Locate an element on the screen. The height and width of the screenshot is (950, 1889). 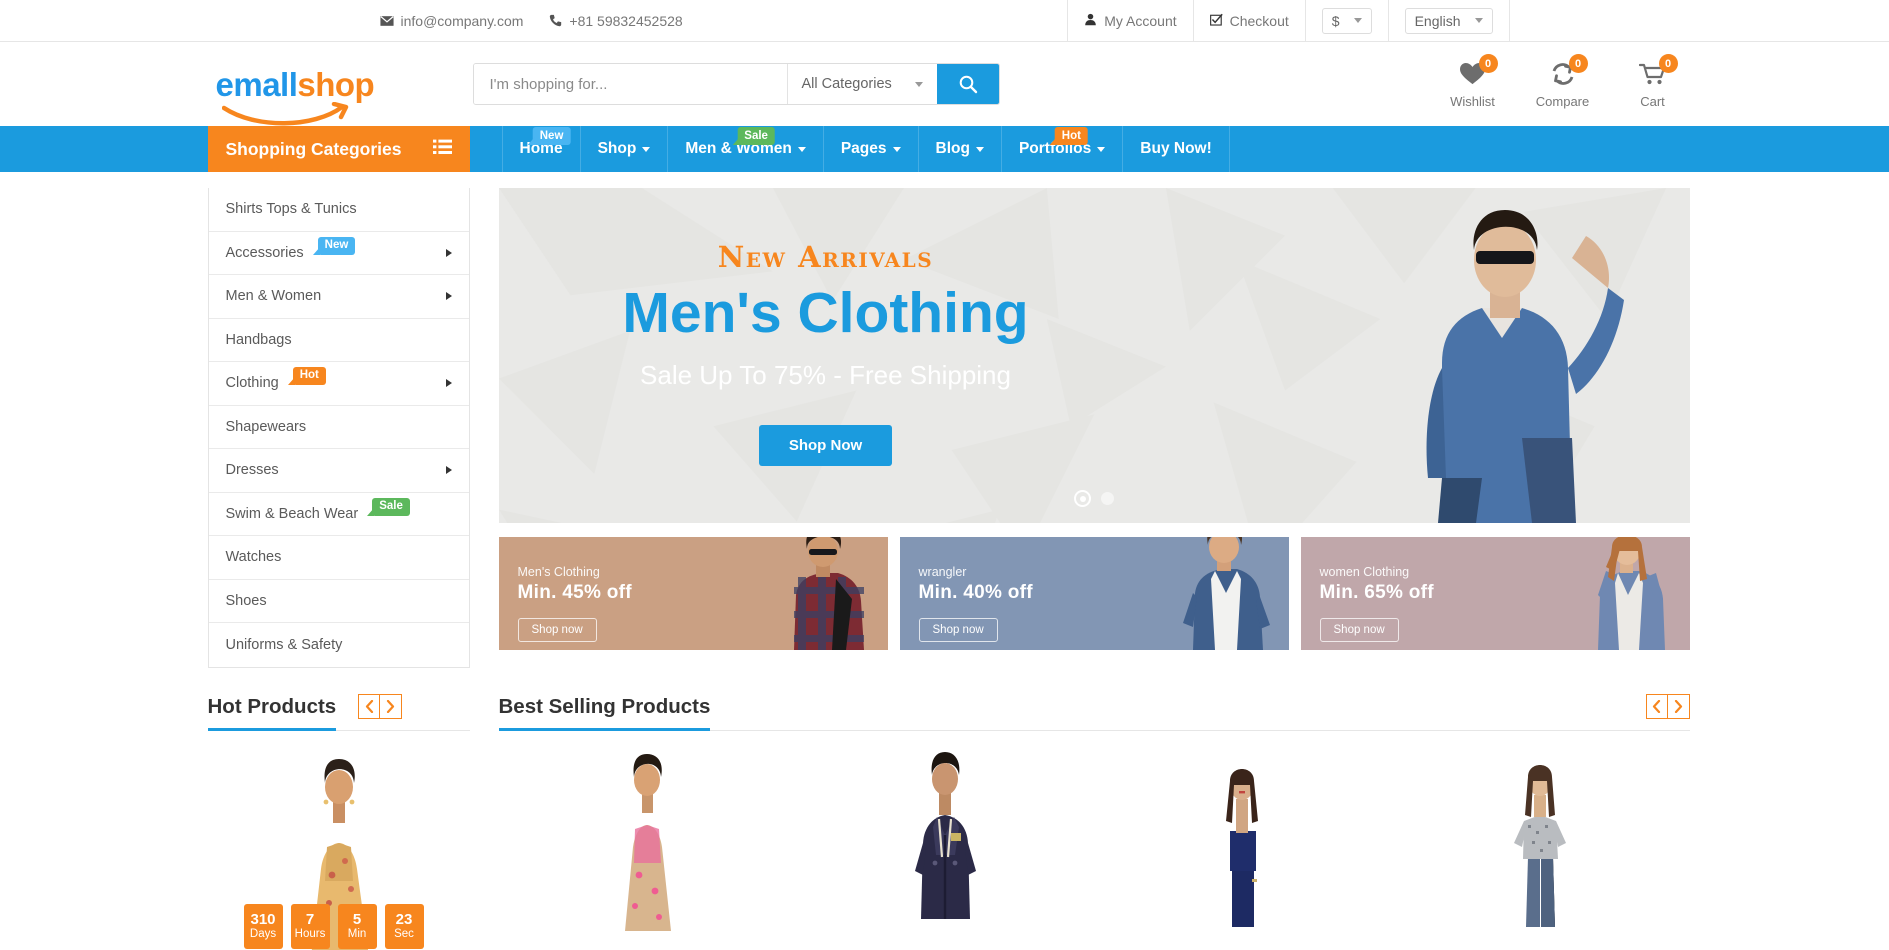
shopping-categories-header: Shopping Categories is located at coordinates (338, 149).